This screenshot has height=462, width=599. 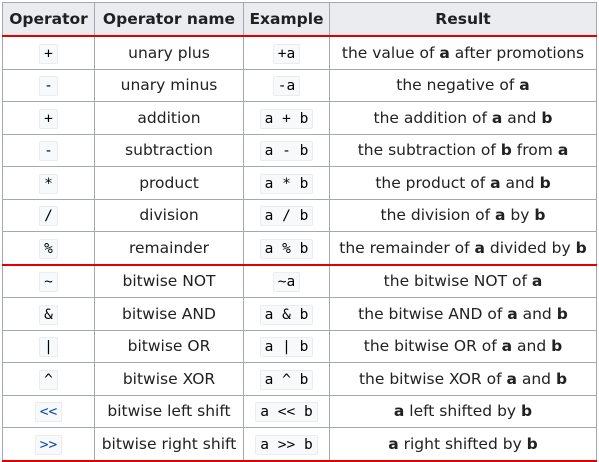 What do you see at coordinates (432, 346) in the screenshot?
I see `result-text: the bitwise OR of` at bounding box center [432, 346].